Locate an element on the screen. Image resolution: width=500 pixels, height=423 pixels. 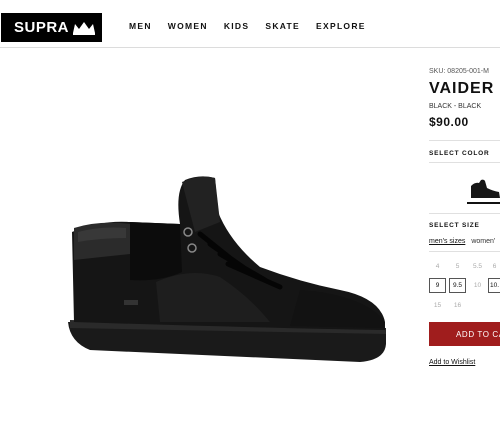
crown-icon is located at coordinates (84, 28).